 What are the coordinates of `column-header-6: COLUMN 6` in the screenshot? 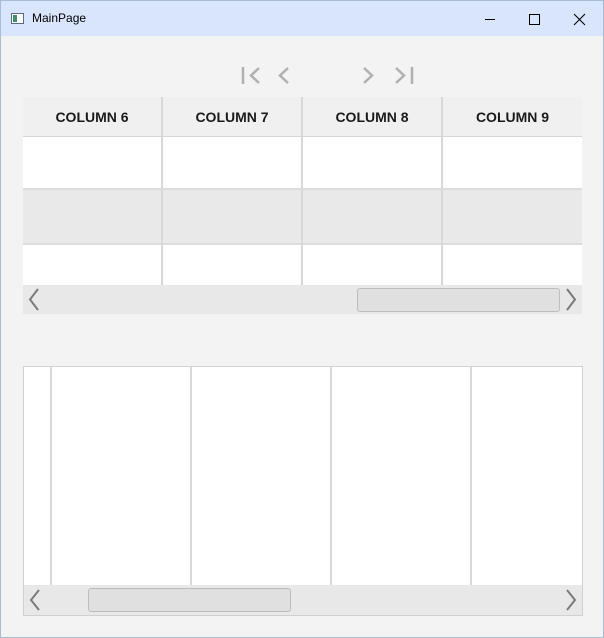 It's located at (92, 116).